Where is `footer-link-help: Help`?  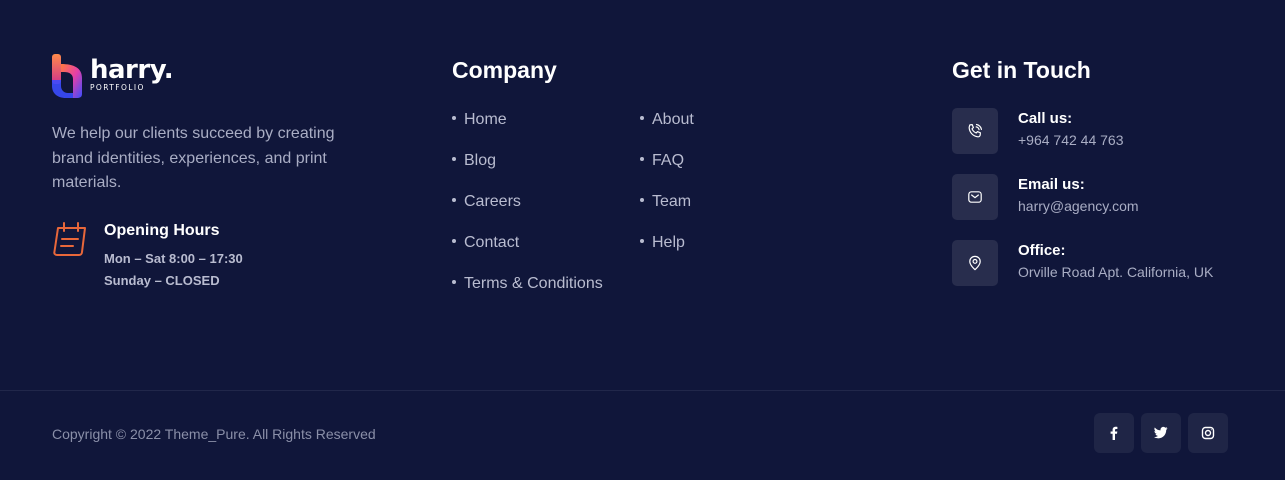
footer-link-help: Help is located at coordinates (667, 249).